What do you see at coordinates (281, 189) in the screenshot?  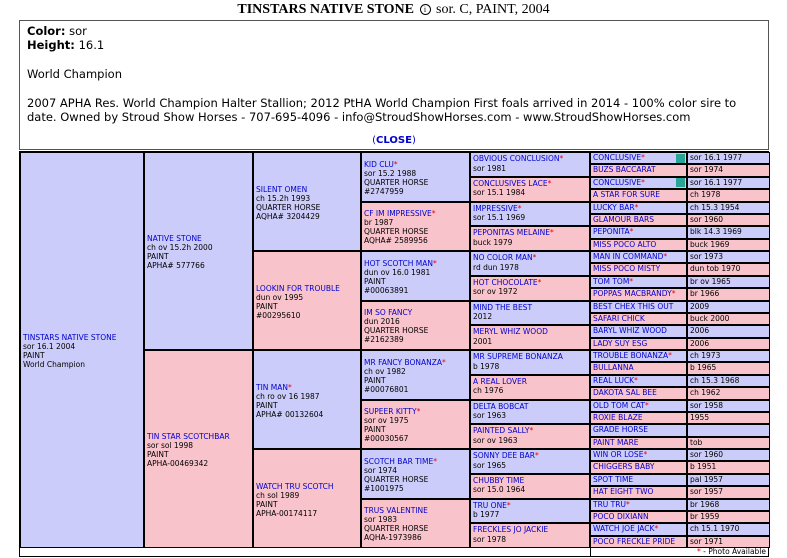 I see `horse-name-link: SILENT OMEN` at bounding box center [281, 189].